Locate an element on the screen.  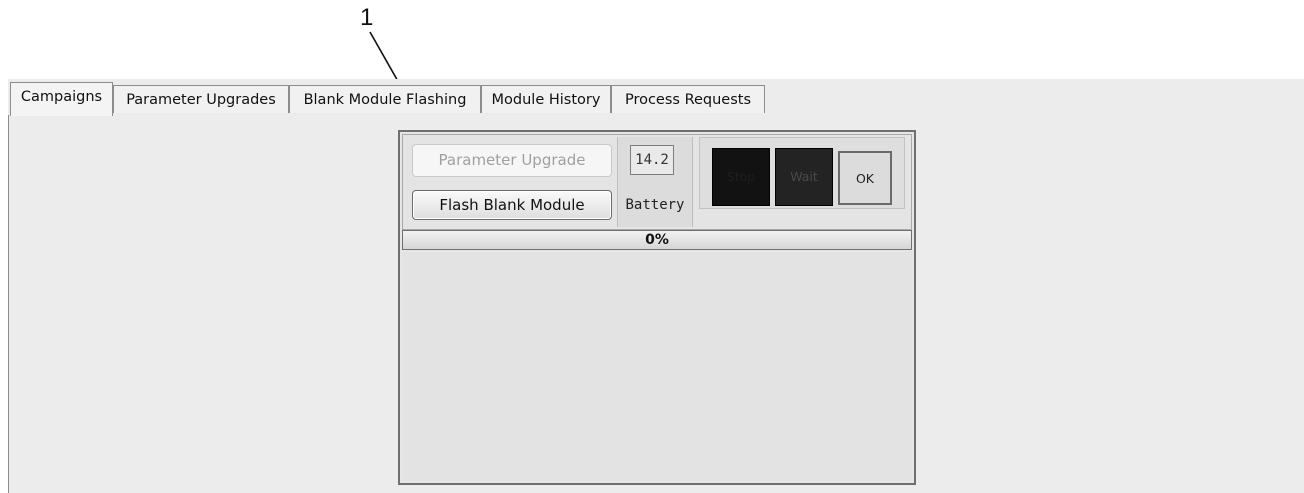
tab-module-history: Module History is located at coordinates (546, 99).